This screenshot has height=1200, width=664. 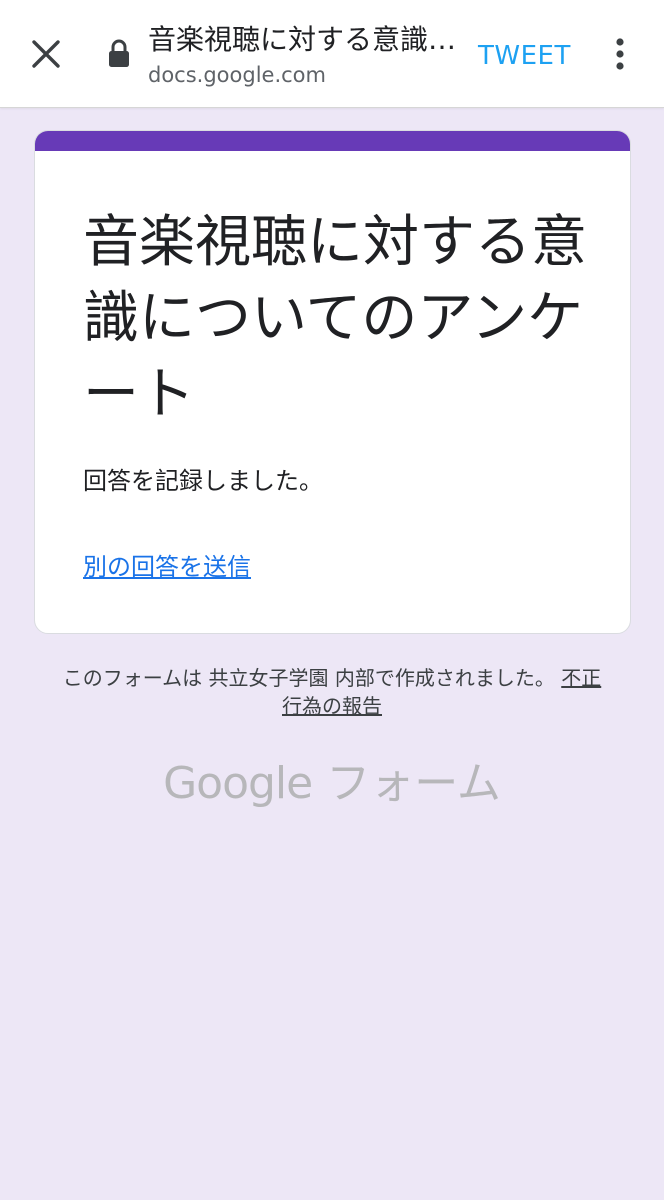 What do you see at coordinates (238, 783) in the screenshot?
I see `brand-google-text: Google` at bounding box center [238, 783].